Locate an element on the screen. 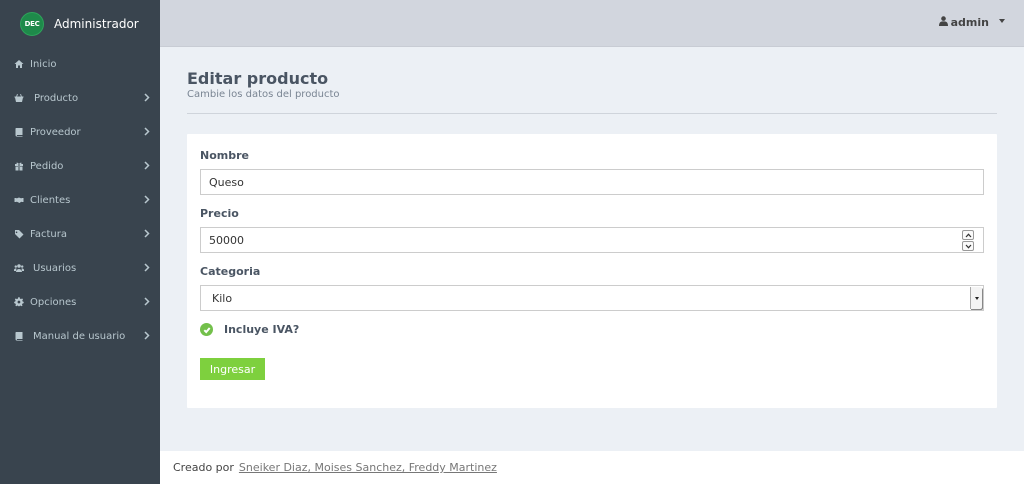 Image resolution: width=1024 pixels, height=484 pixels. categoria-label: Categoria is located at coordinates (230, 271).